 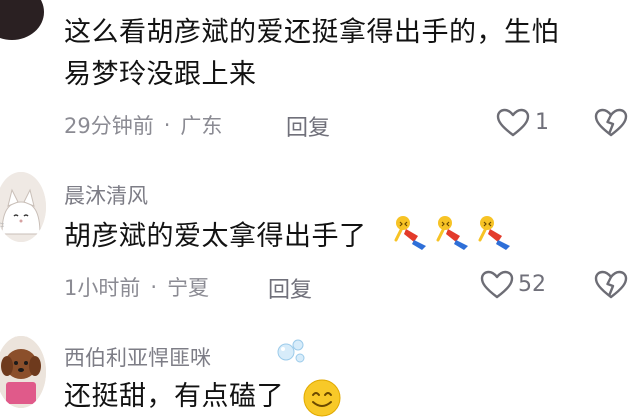 I want to click on like-count: 1, so click(x=542, y=122).